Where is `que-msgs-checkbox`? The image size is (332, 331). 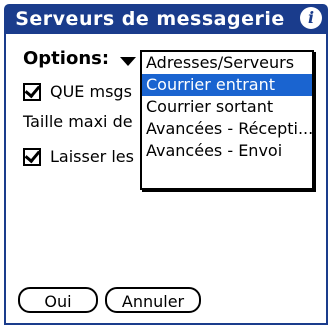 que-msgs-checkbox is located at coordinates (32, 91).